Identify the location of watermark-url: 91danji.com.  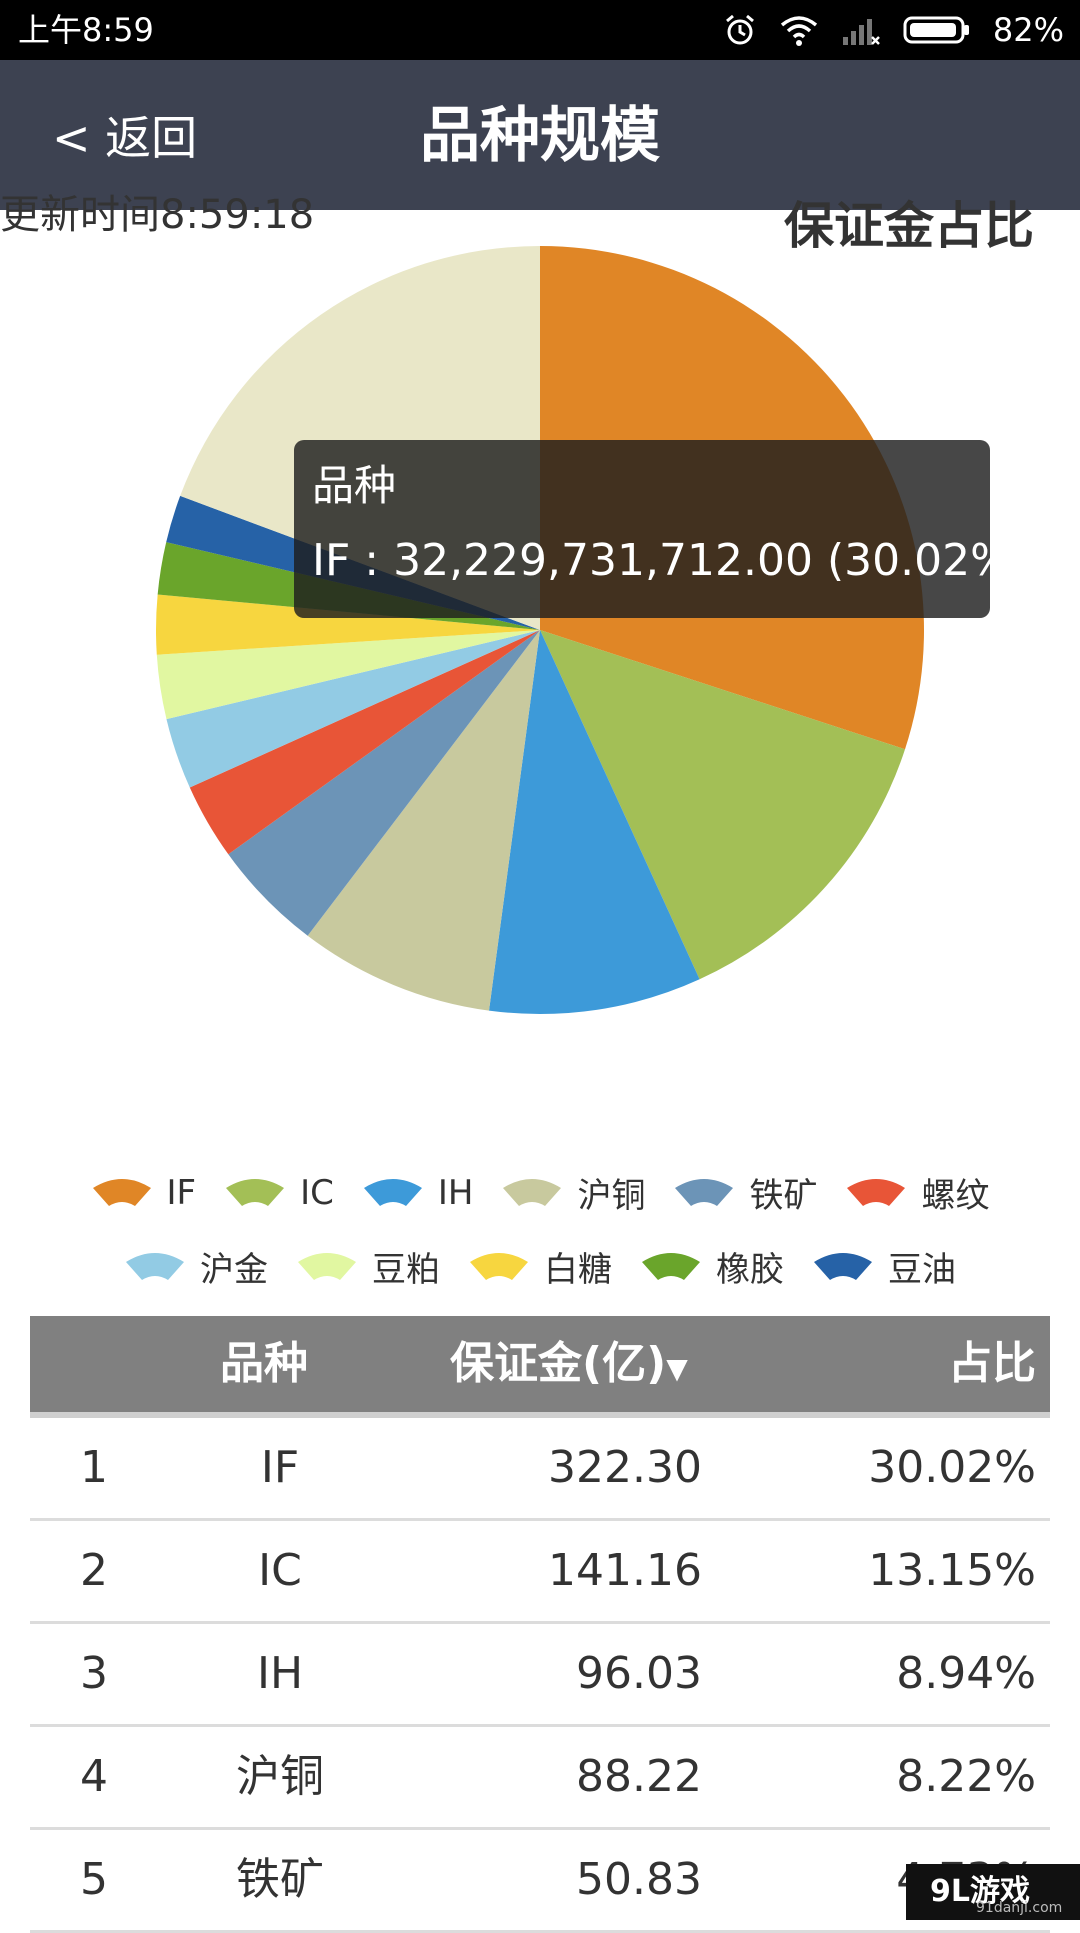
(1019, 1908).